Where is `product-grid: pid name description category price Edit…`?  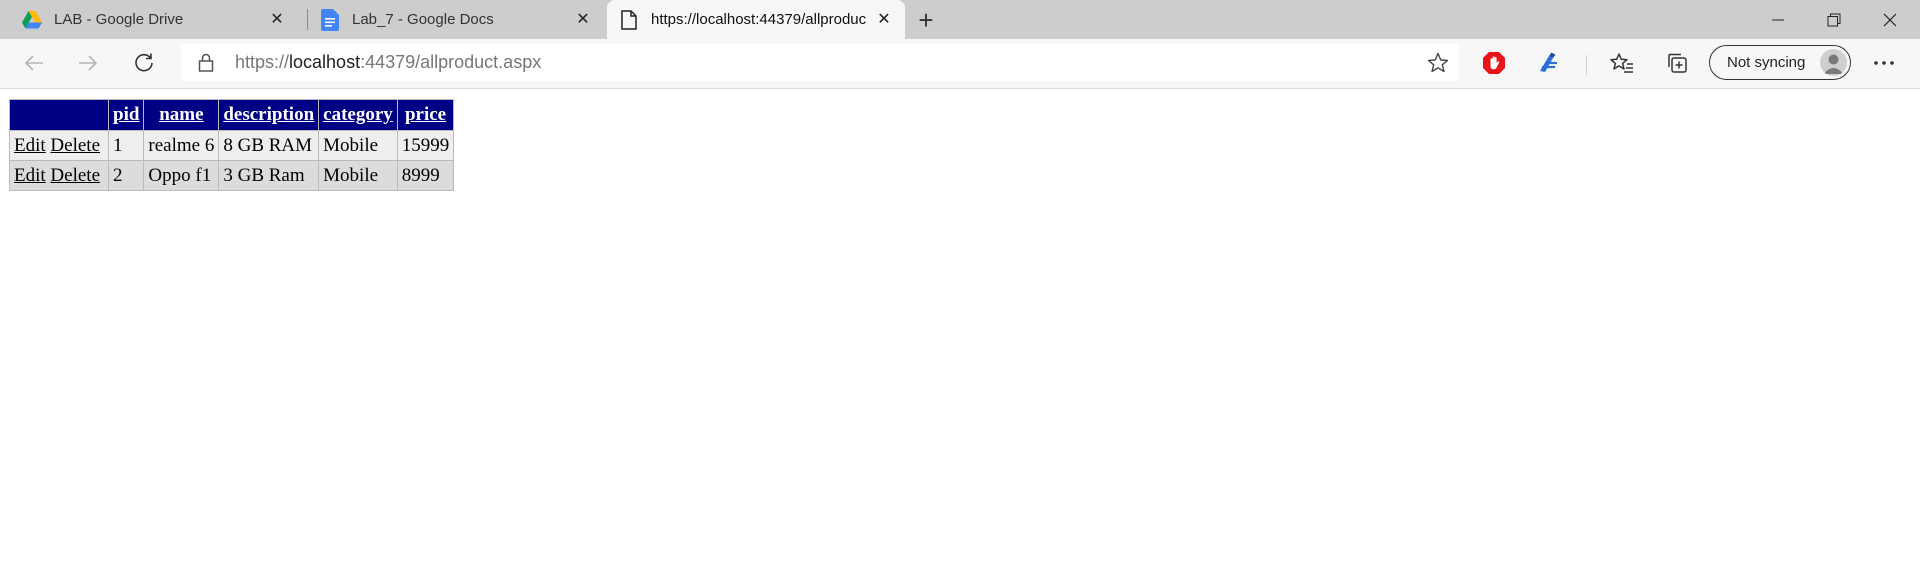 product-grid: pid name description category price Edit… is located at coordinates (232, 145).